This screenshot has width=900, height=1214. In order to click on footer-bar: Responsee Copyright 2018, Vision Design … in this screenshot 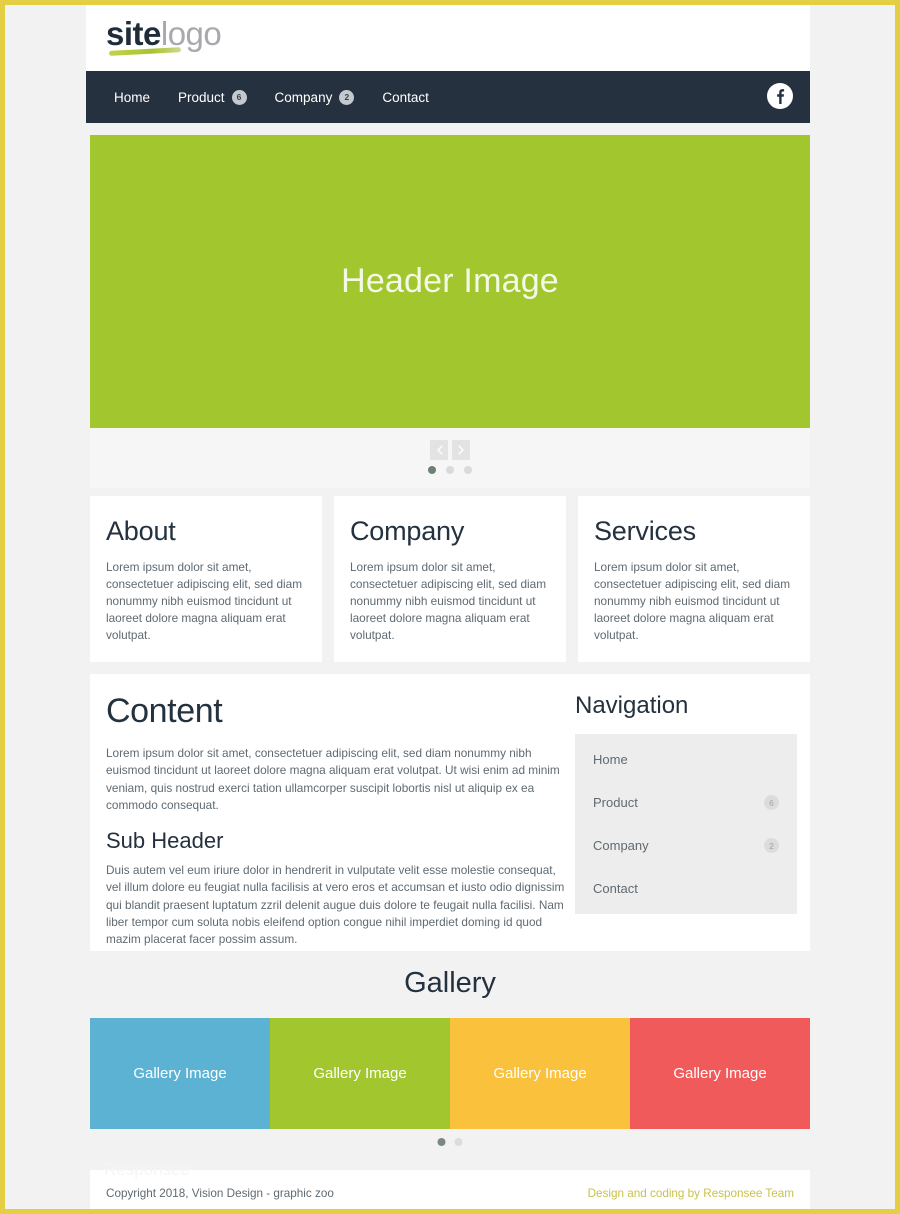, I will do `click(450, 1184)`.